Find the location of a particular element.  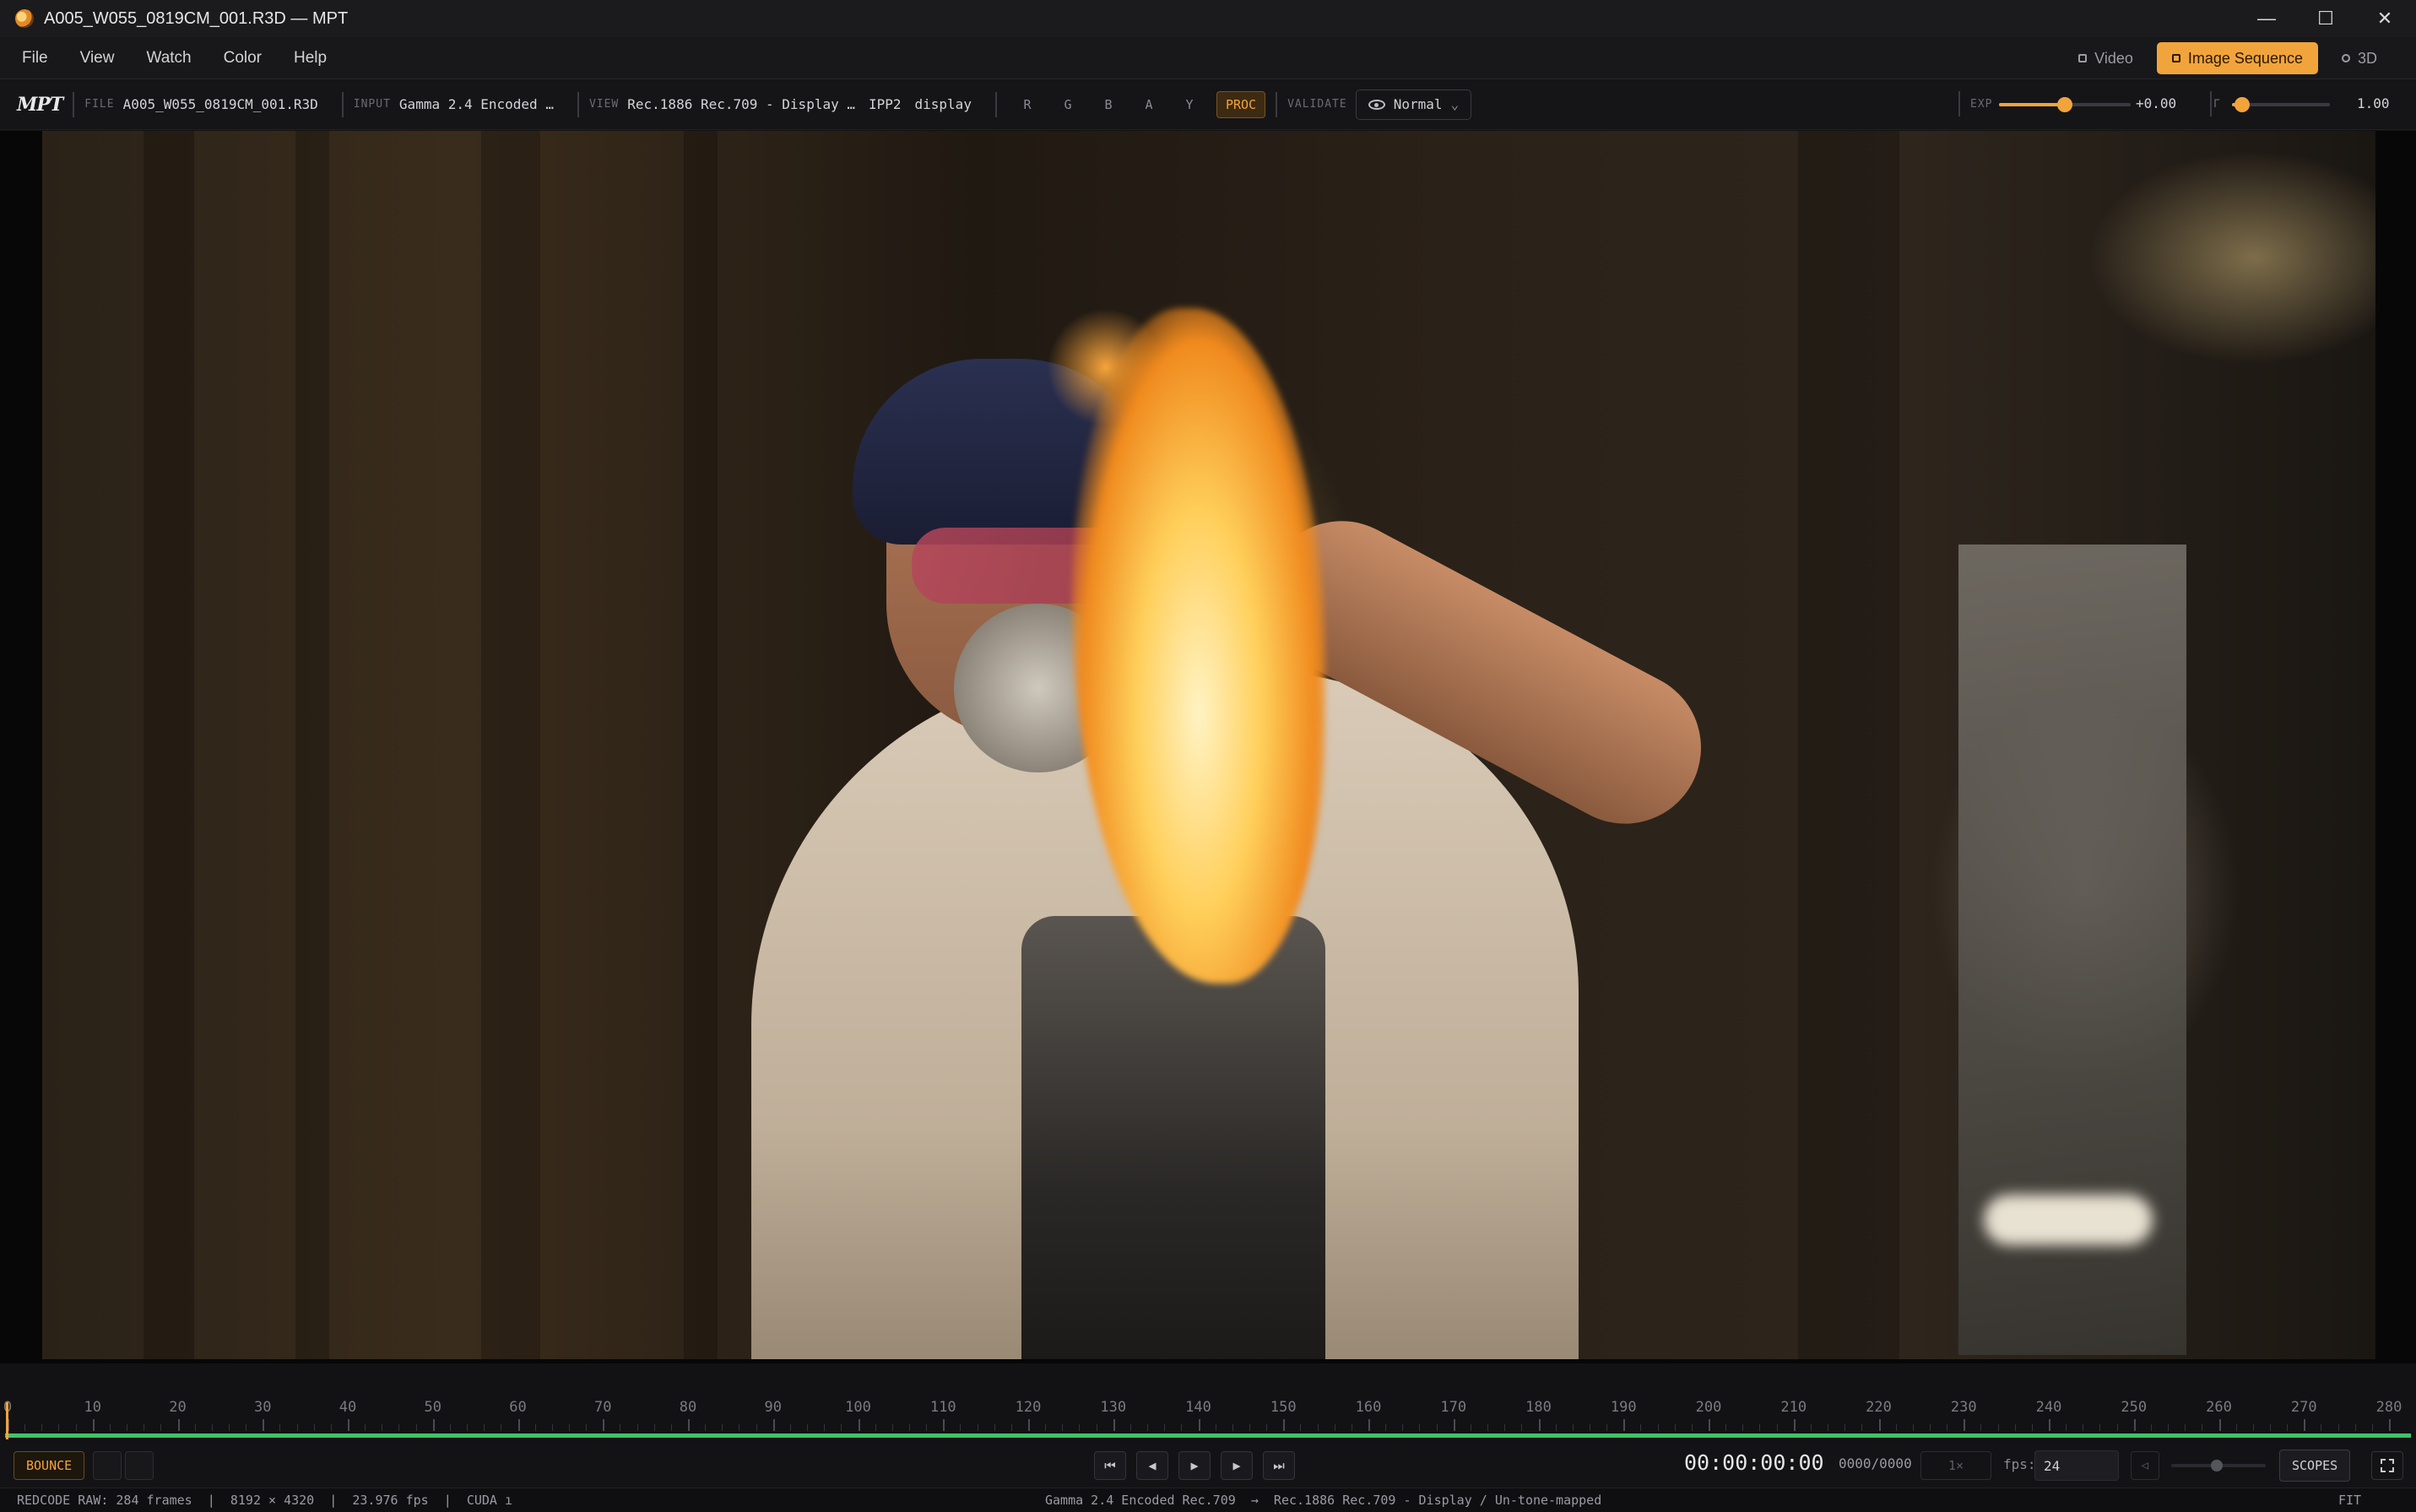

image-sequence-mode-button: Image Sequence is located at coordinates (2237, 58).